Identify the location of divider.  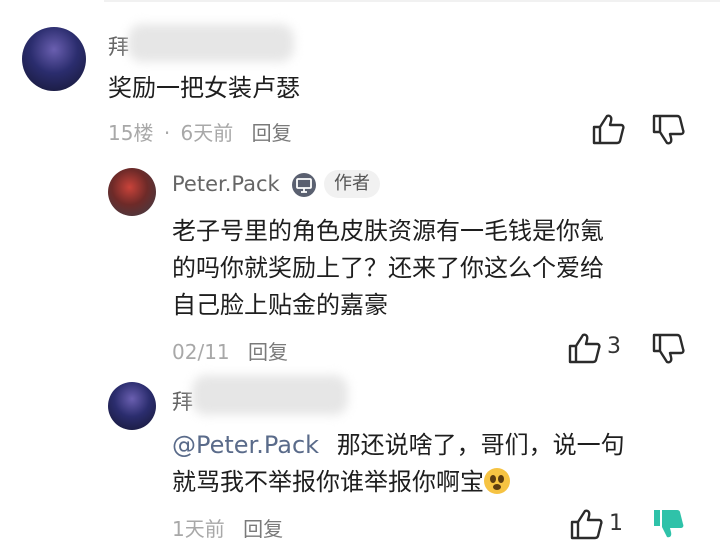
(412, 1).